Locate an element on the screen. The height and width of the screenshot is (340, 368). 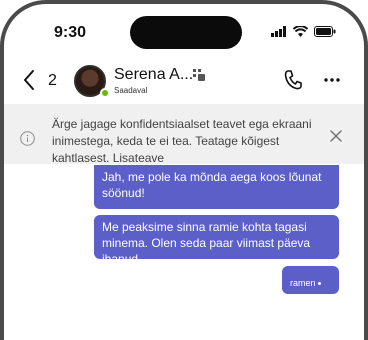
contact-status: Saadaval is located at coordinates (131, 90).